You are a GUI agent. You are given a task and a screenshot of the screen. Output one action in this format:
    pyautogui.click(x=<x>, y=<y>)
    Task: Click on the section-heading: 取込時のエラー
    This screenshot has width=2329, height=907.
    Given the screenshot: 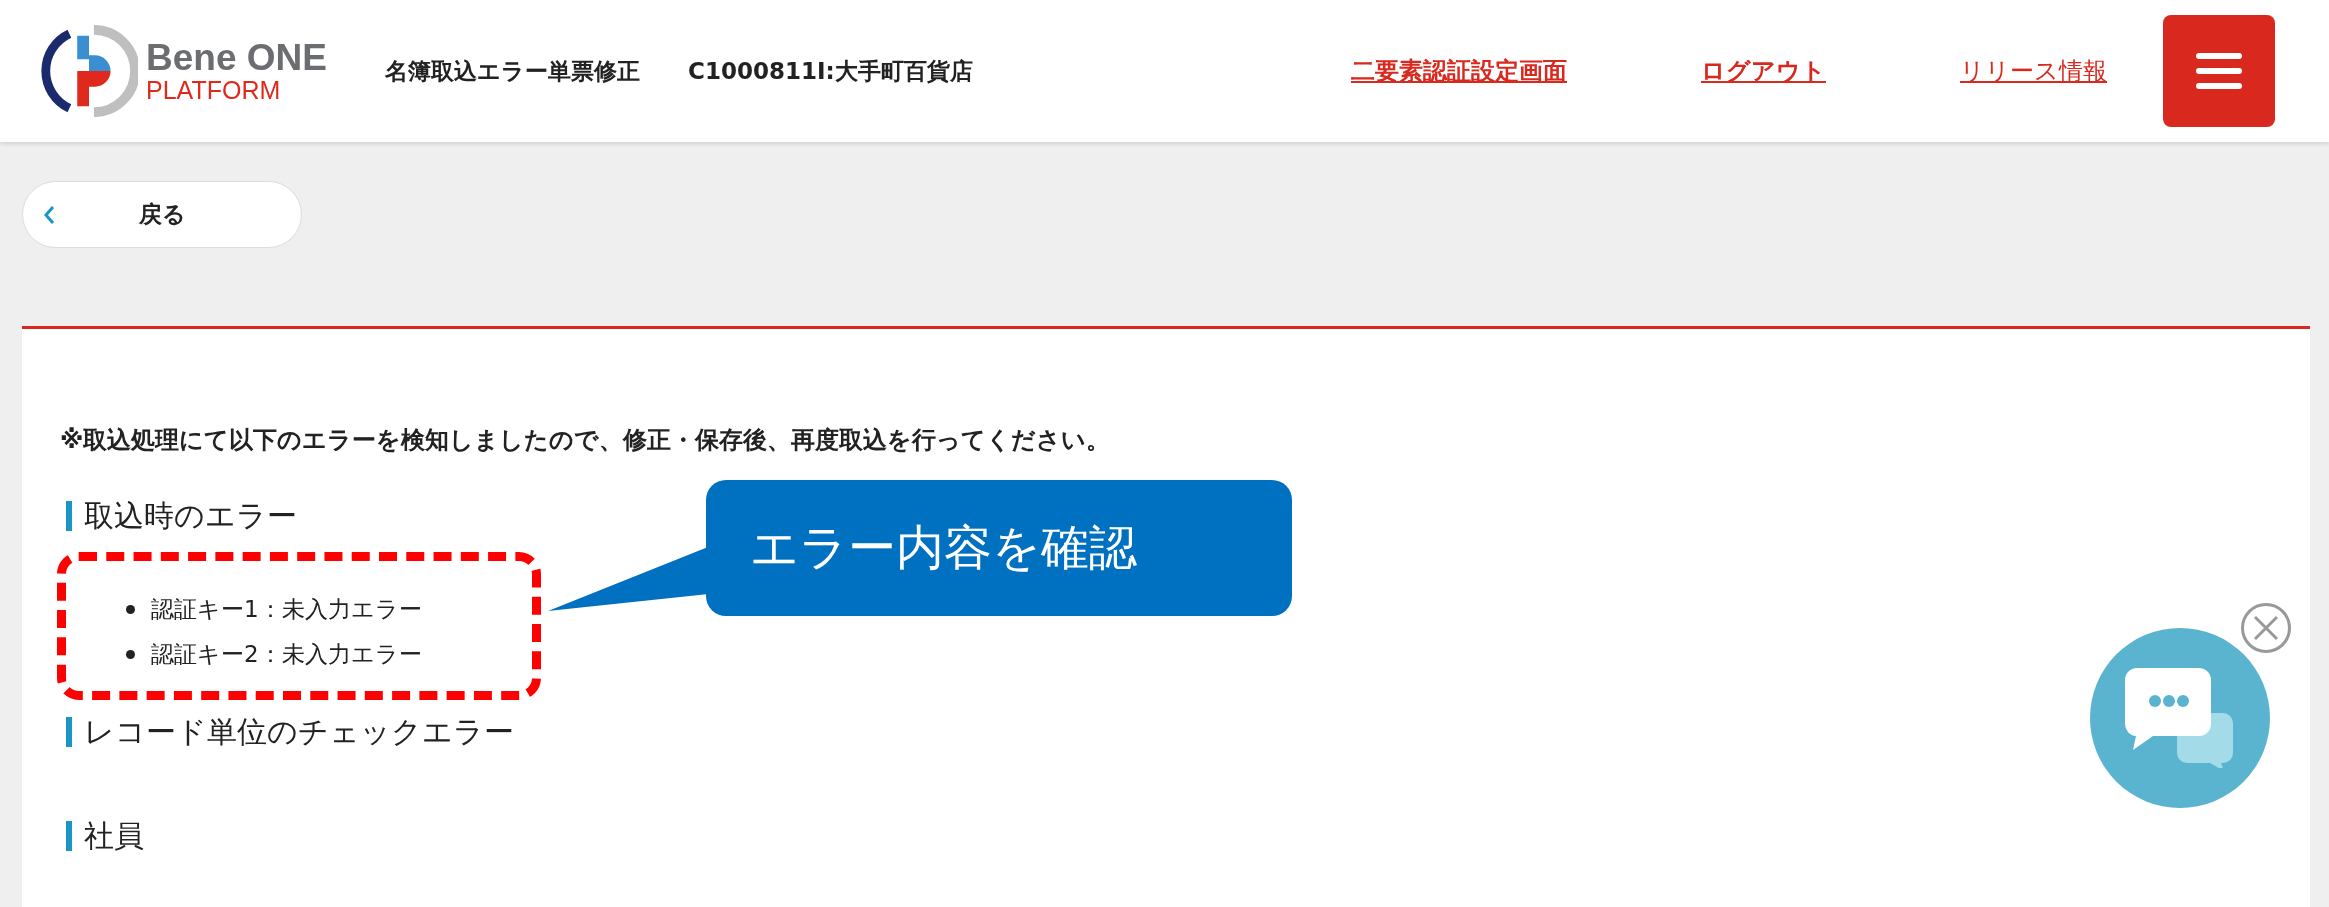 What is the action you would take?
    pyautogui.click(x=190, y=515)
    